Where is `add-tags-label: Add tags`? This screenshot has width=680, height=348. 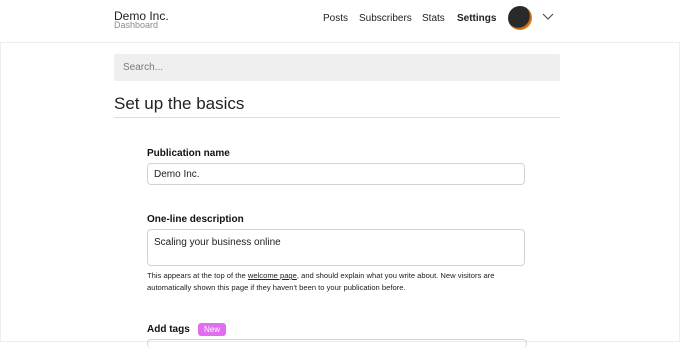 add-tags-label: Add tags is located at coordinates (168, 329).